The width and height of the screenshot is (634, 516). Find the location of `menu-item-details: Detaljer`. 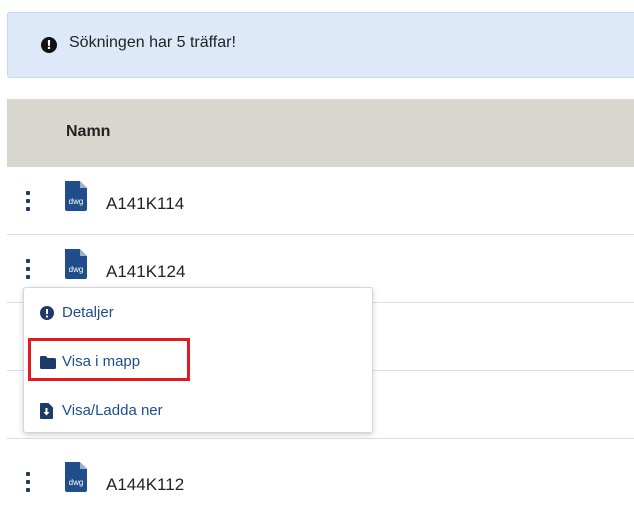

menu-item-details: Detaljer is located at coordinates (198, 312).